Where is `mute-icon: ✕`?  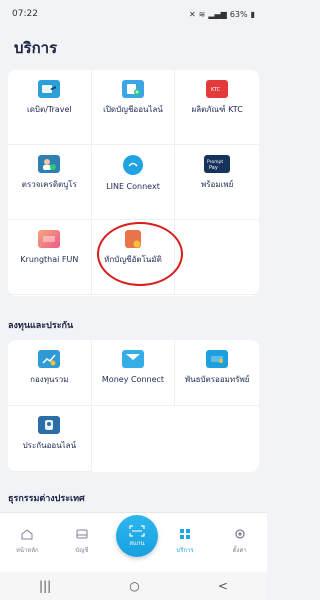
mute-icon: ✕ is located at coordinates (192, 14).